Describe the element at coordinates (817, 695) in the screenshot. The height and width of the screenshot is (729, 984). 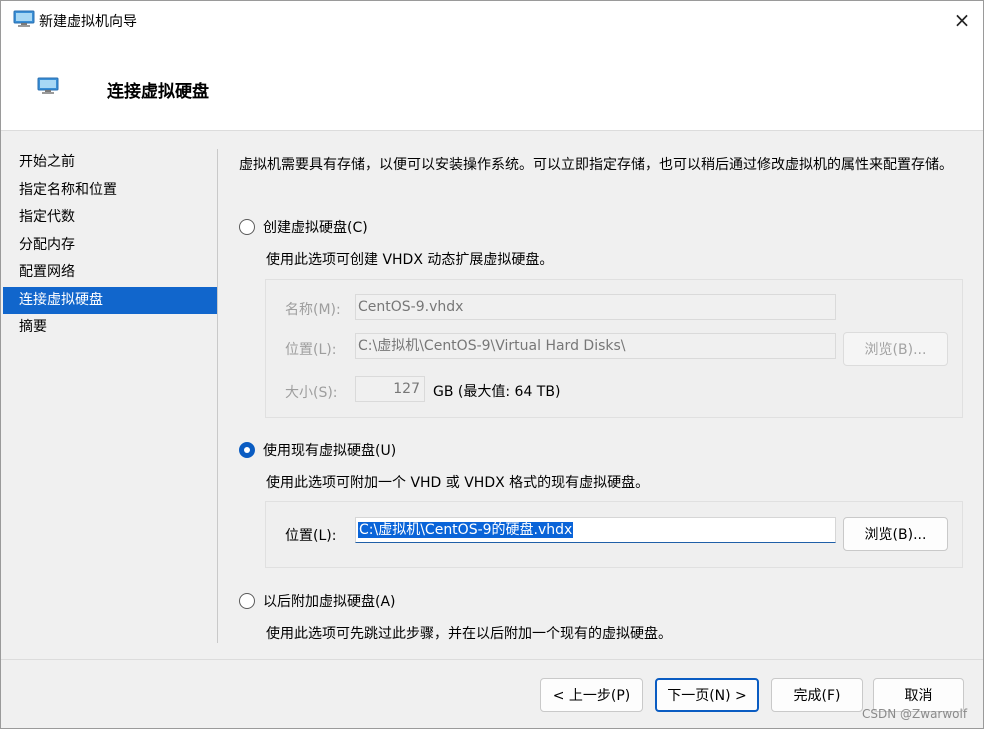
I see `finish-button: 完成(F)` at that location.